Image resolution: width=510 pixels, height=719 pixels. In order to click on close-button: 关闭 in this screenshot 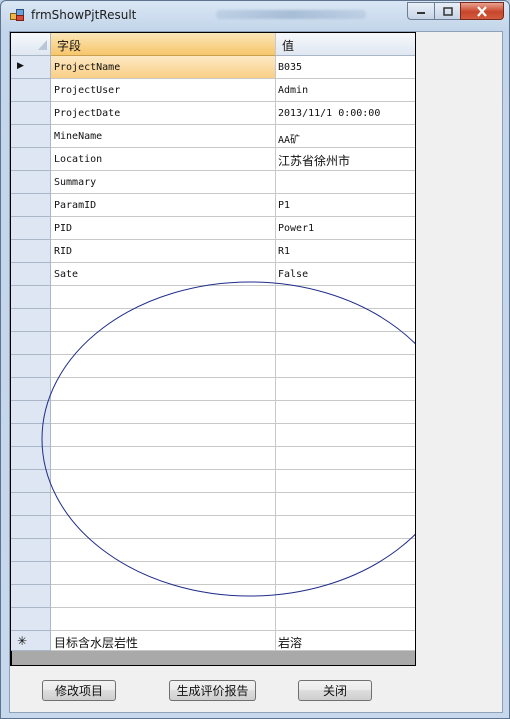, I will do `click(335, 690)`.